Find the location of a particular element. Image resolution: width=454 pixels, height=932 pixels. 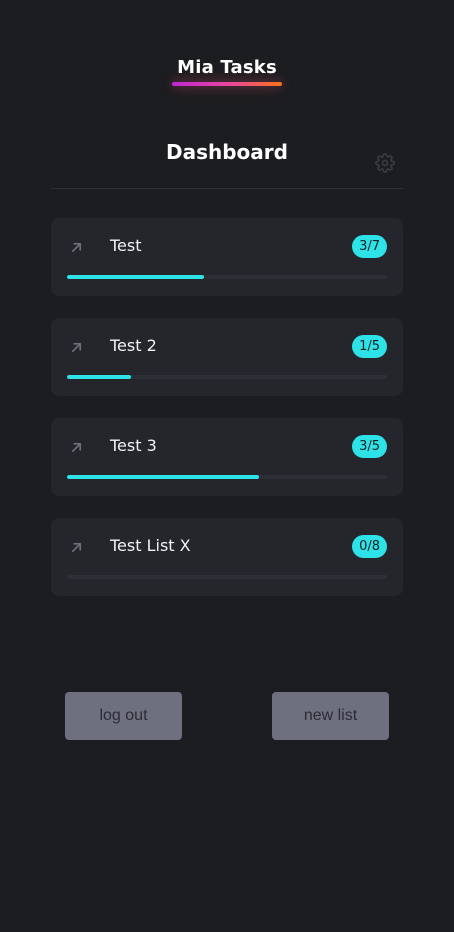

progress-badge: 3/5 is located at coordinates (369, 446).